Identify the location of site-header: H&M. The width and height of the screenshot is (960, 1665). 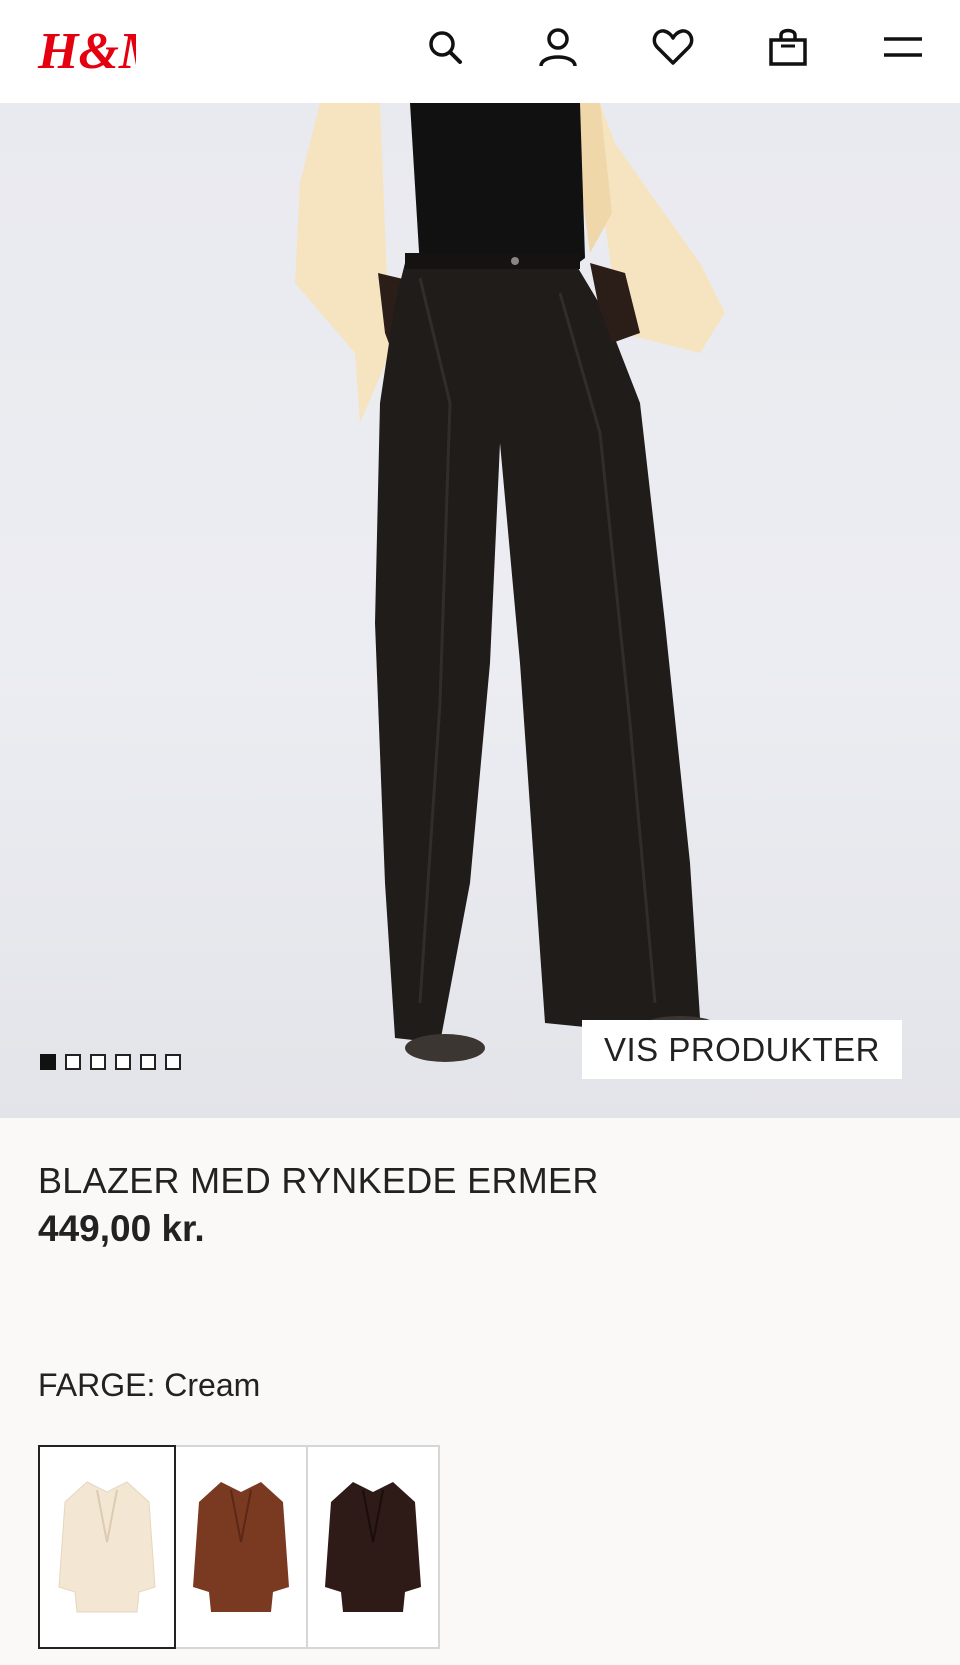
(480, 51).